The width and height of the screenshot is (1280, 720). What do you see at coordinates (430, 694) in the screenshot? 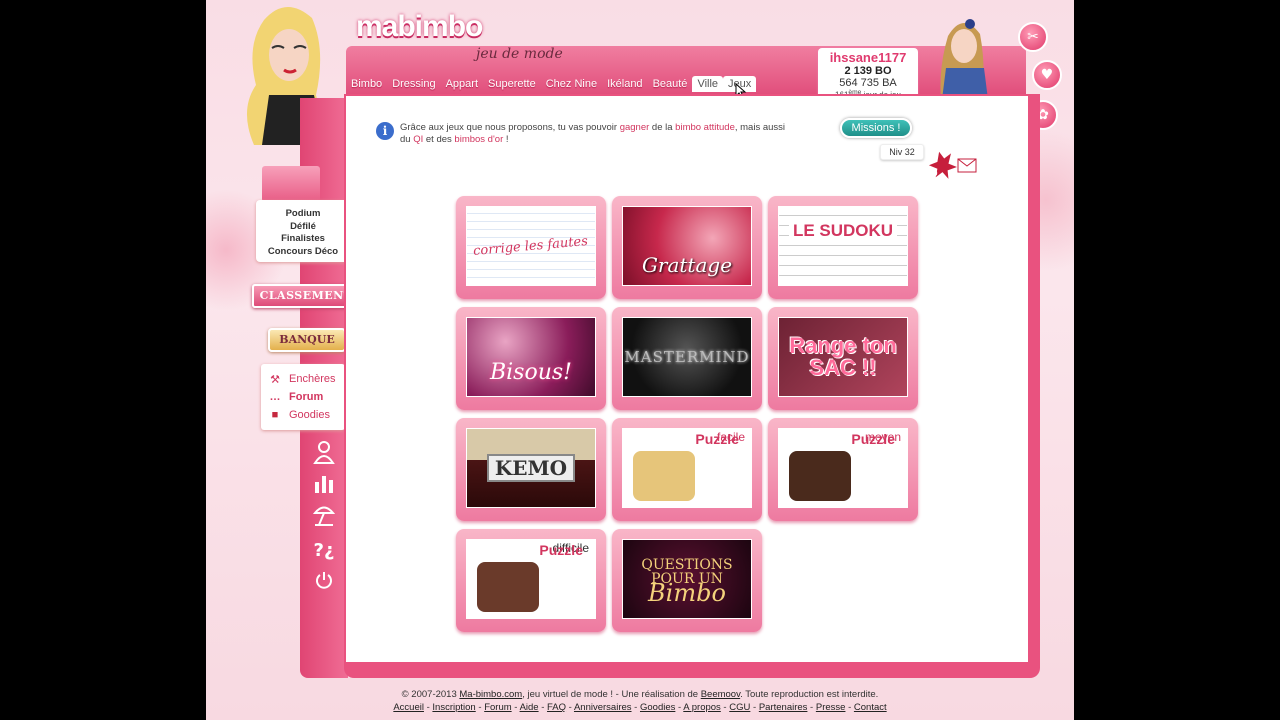
I see `footer-text-1: © 2007-2013` at bounding box center [430, 694].